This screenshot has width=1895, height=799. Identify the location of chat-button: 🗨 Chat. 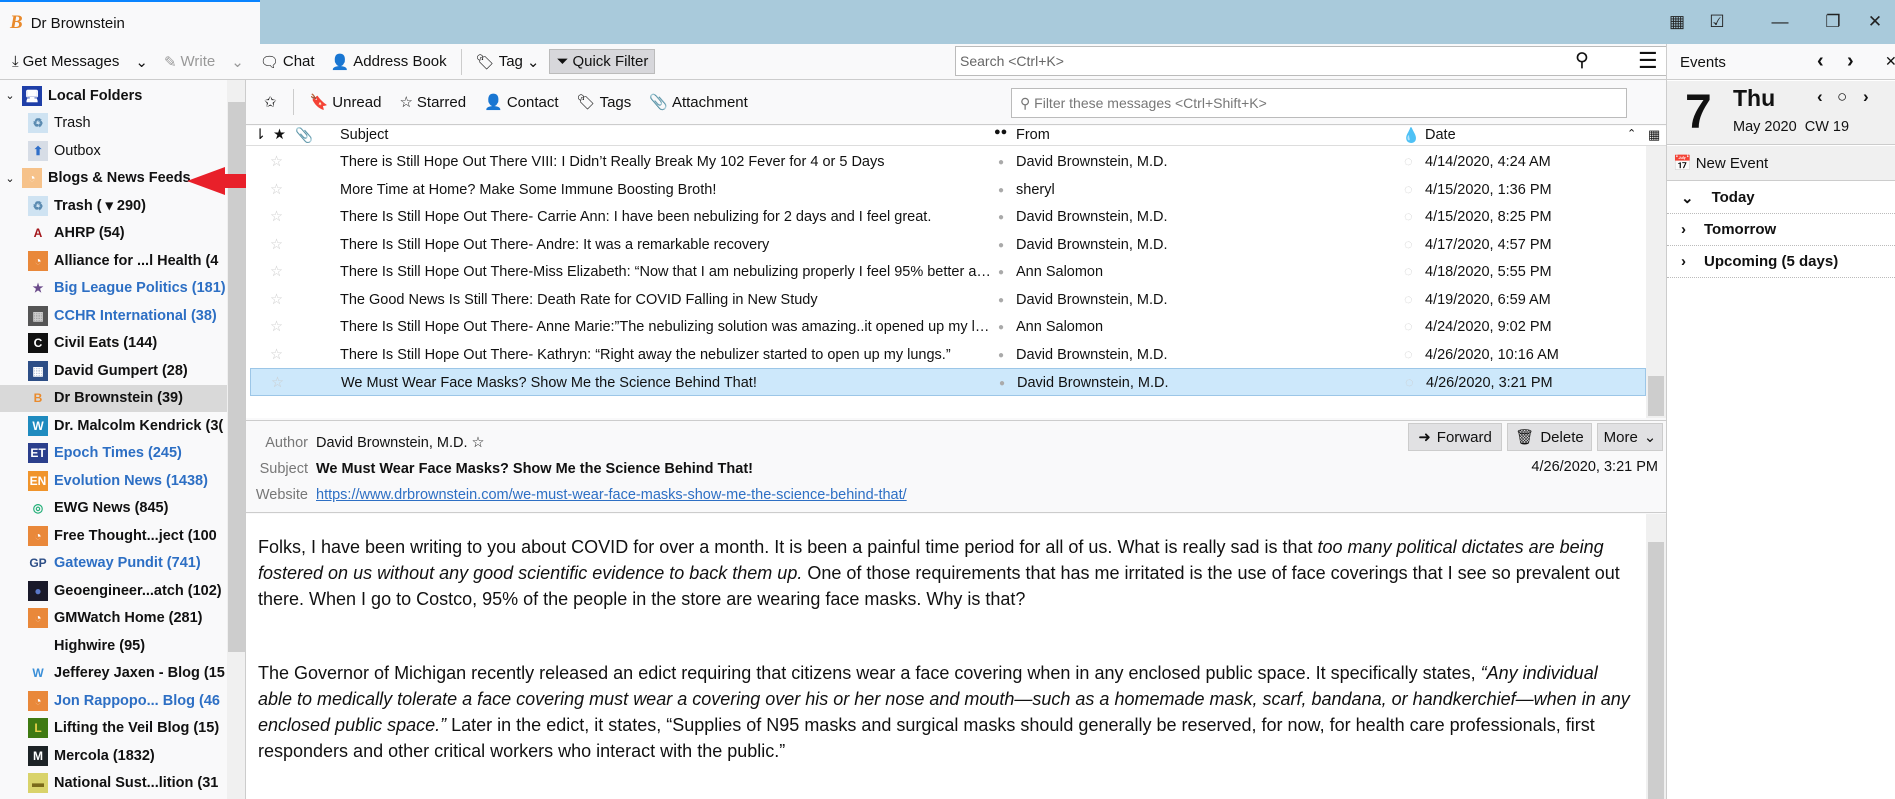
(287, 62).